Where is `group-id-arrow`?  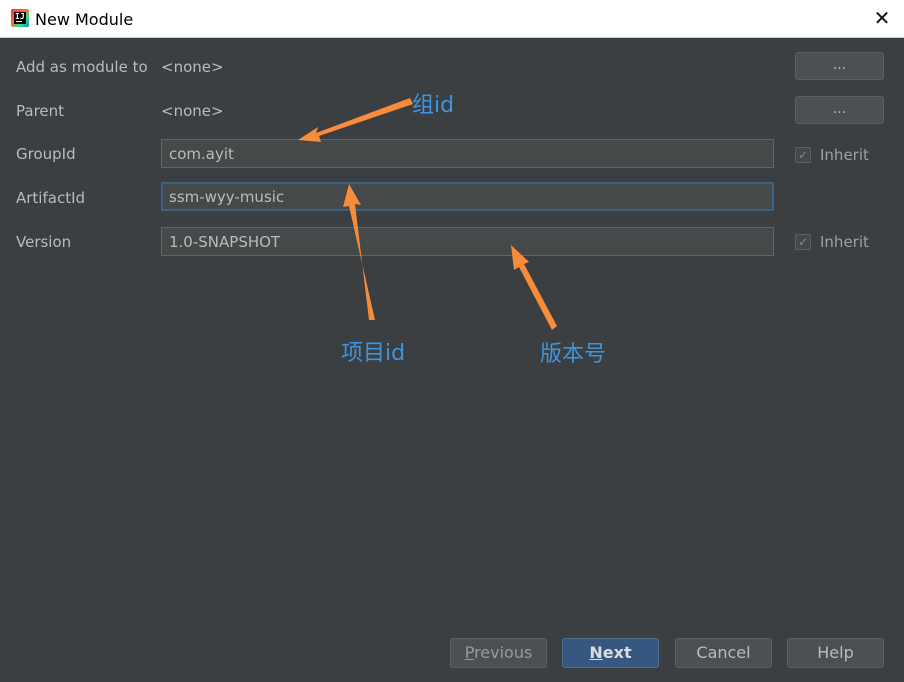
group-id-arrow is located at coordinates (355, 120).